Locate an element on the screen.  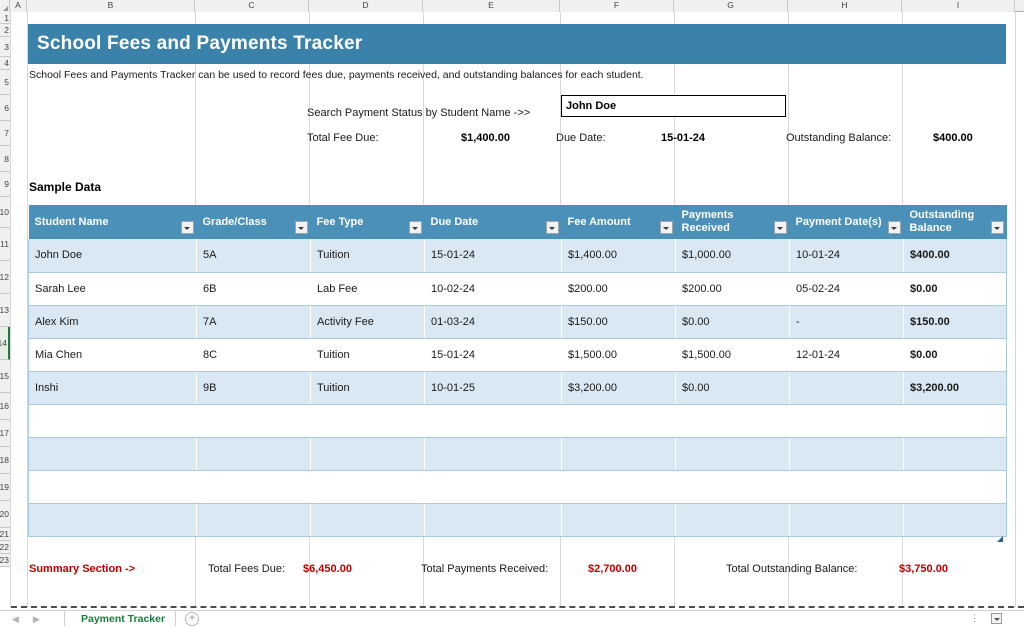
table-cell-fee-amount: $200.00 is located at coordinates (618, 289).